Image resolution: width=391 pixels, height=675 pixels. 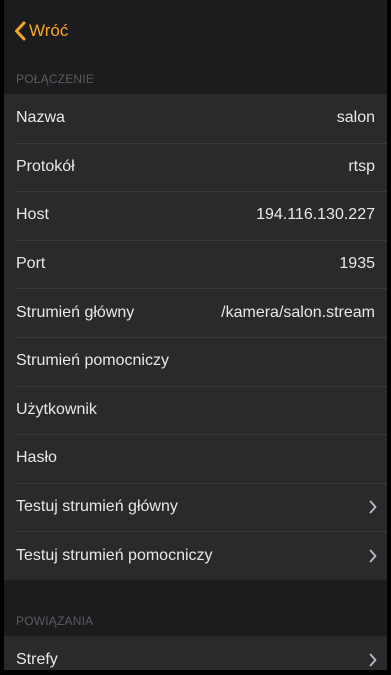 I want to click on row-password: Hasło, so click(x=195, y=458).